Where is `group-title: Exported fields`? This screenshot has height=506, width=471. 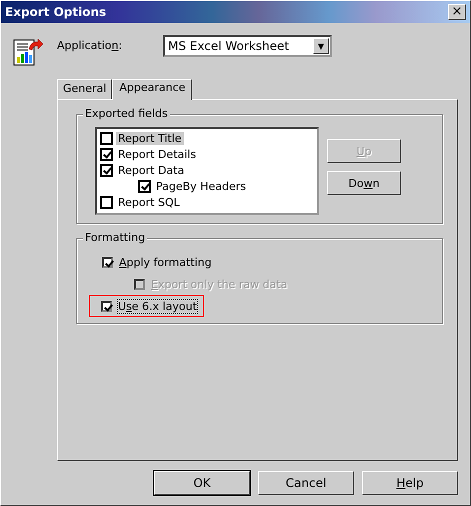 group-title: Exported fields is located at coordinates (126, 113).